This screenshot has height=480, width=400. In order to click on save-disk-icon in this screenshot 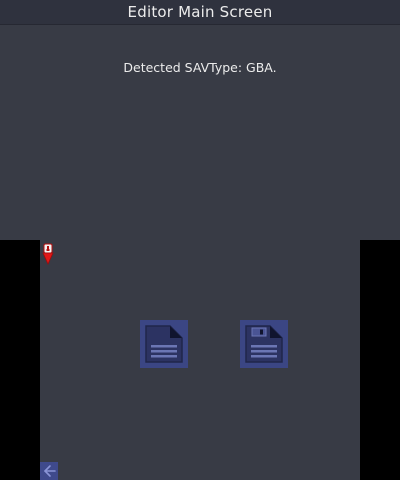, I will do `click(264, 344)`.